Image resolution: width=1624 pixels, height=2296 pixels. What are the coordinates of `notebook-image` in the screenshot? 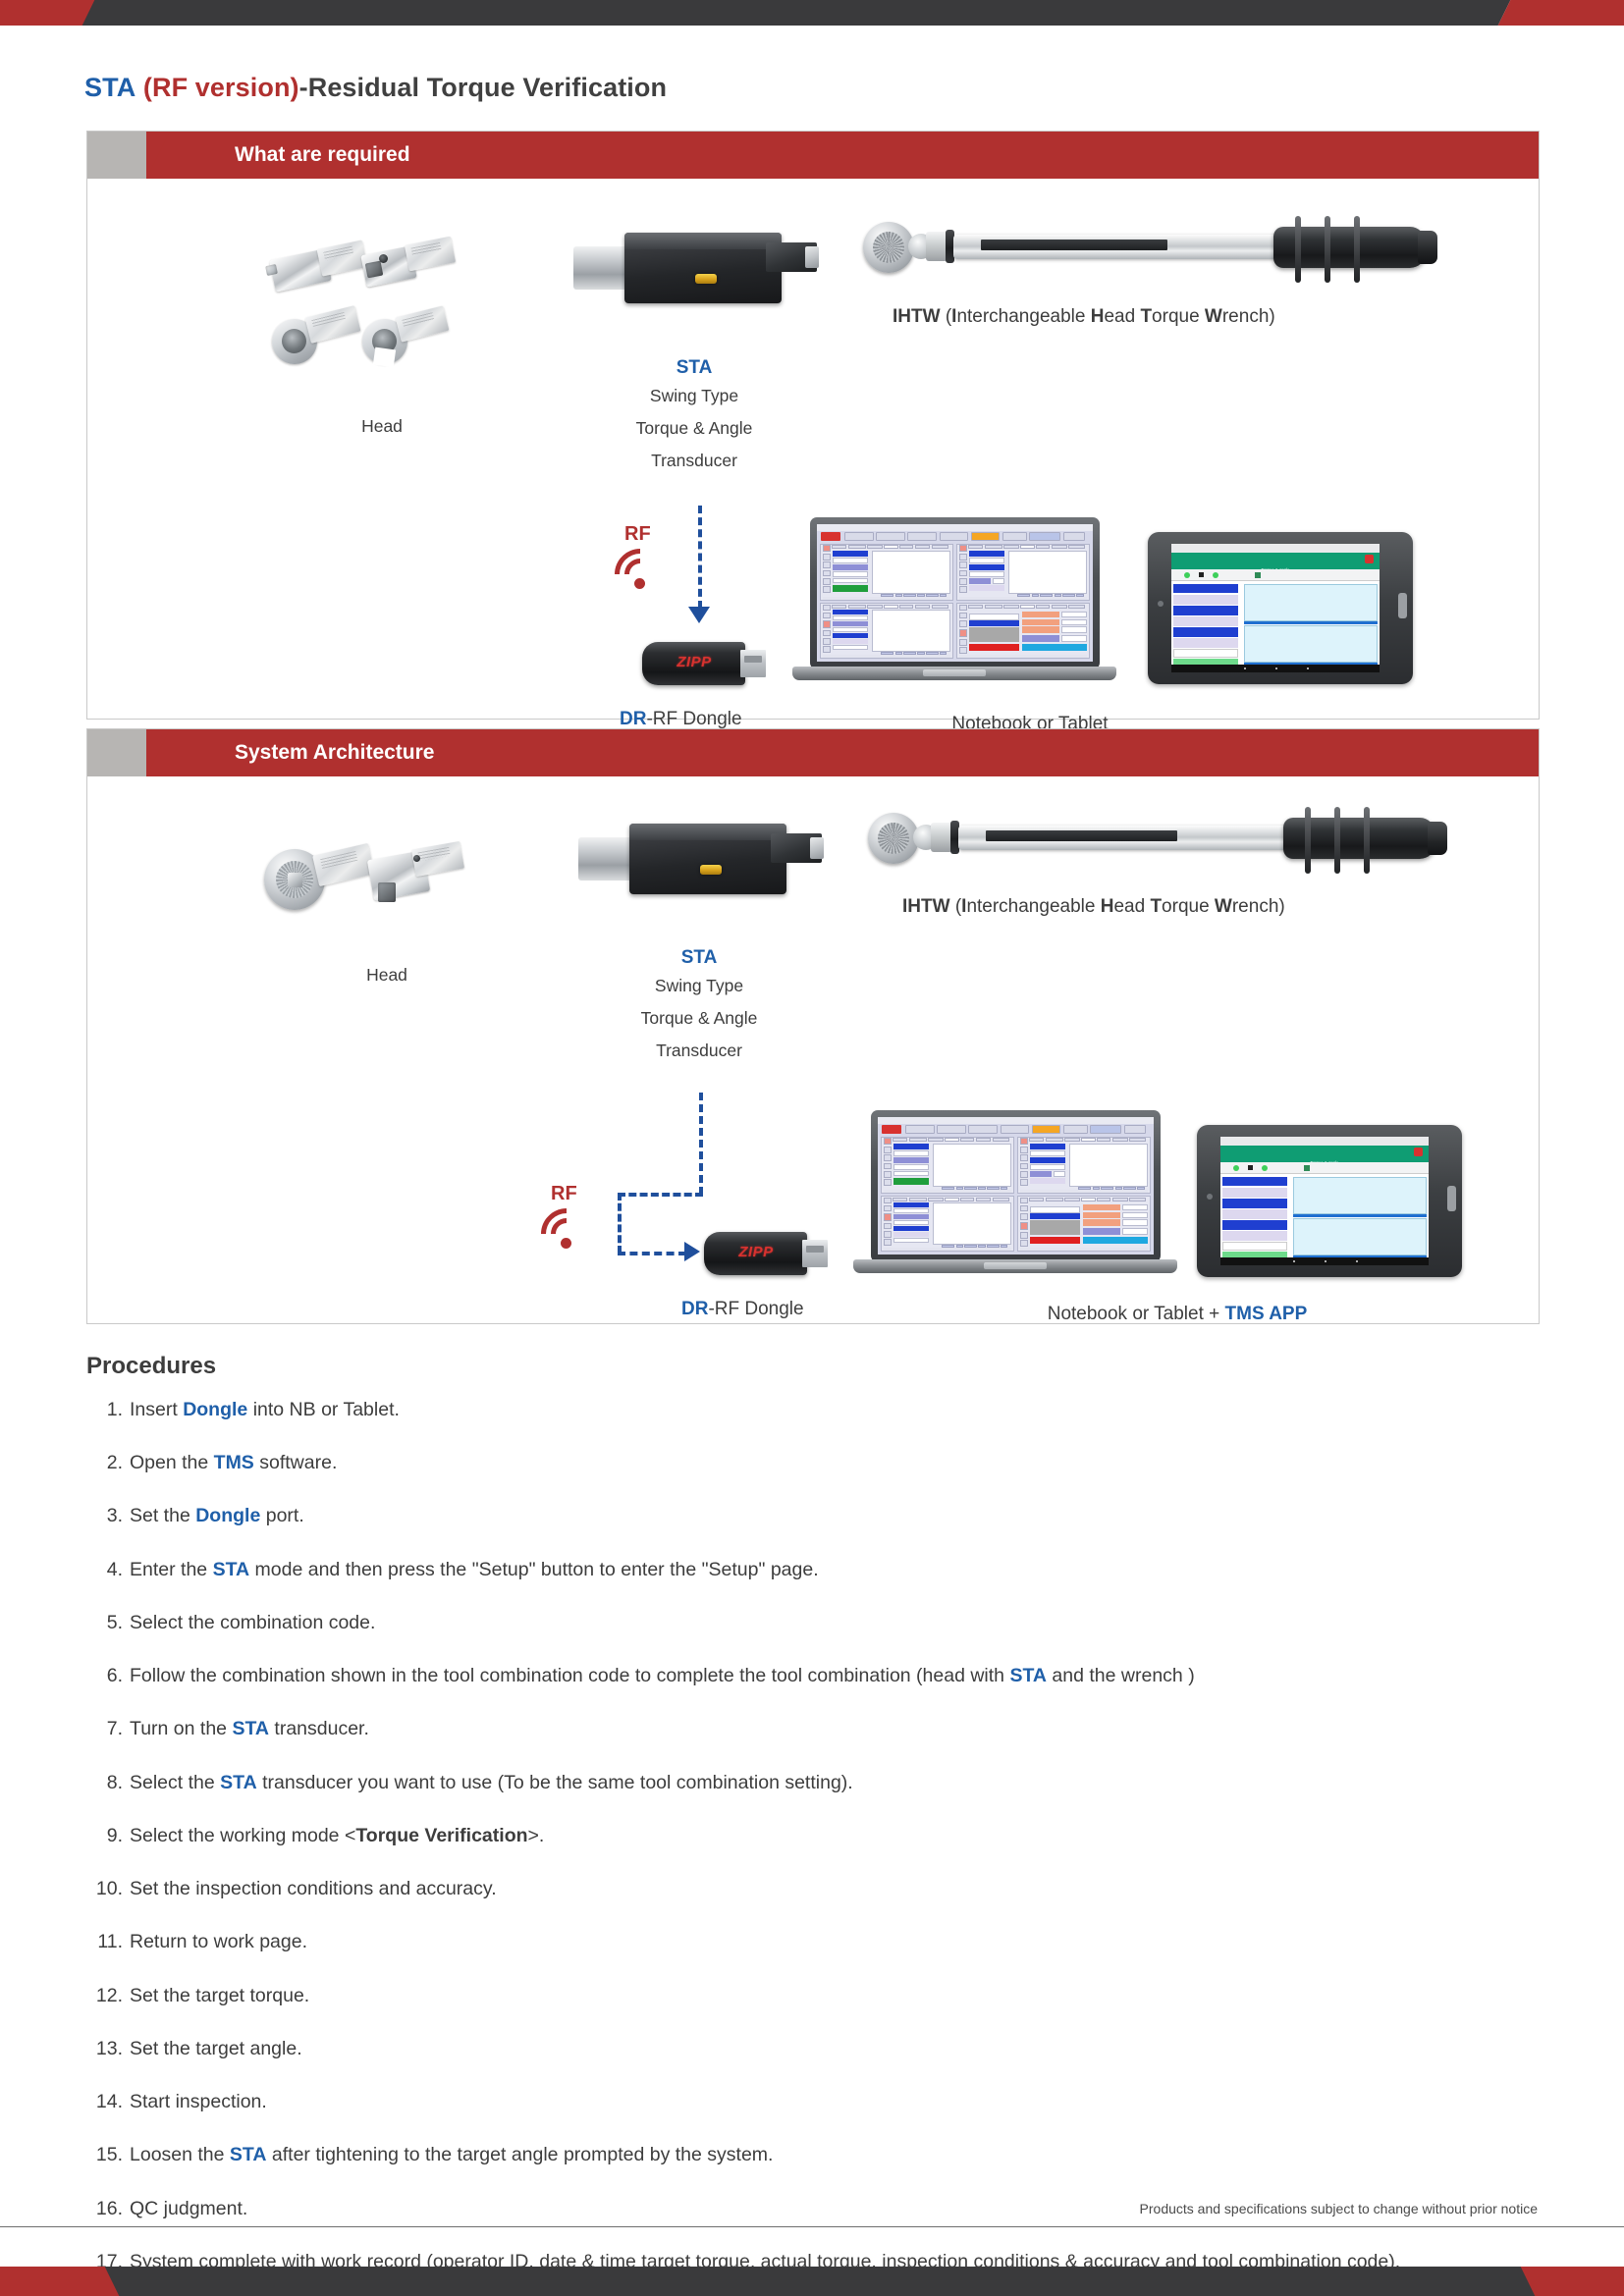 It's located at (954, 608).